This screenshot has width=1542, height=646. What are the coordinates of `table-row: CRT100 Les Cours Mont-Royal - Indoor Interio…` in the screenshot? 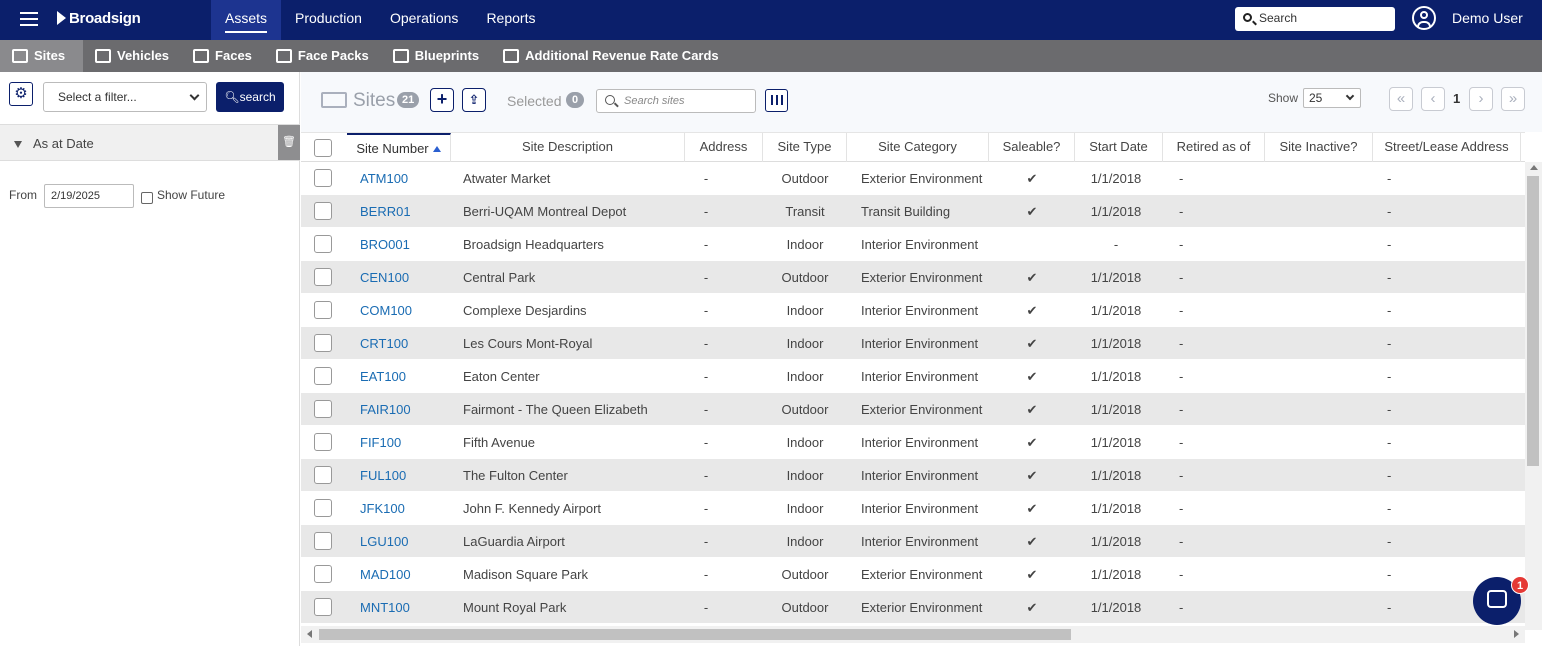 It's located at (913, 343).